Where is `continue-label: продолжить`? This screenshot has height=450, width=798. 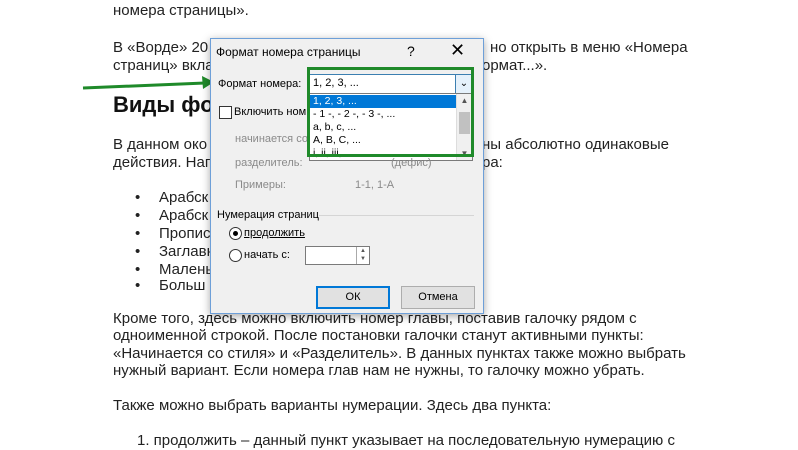
continue-label: продолжить is located at coordinates (274, 233).